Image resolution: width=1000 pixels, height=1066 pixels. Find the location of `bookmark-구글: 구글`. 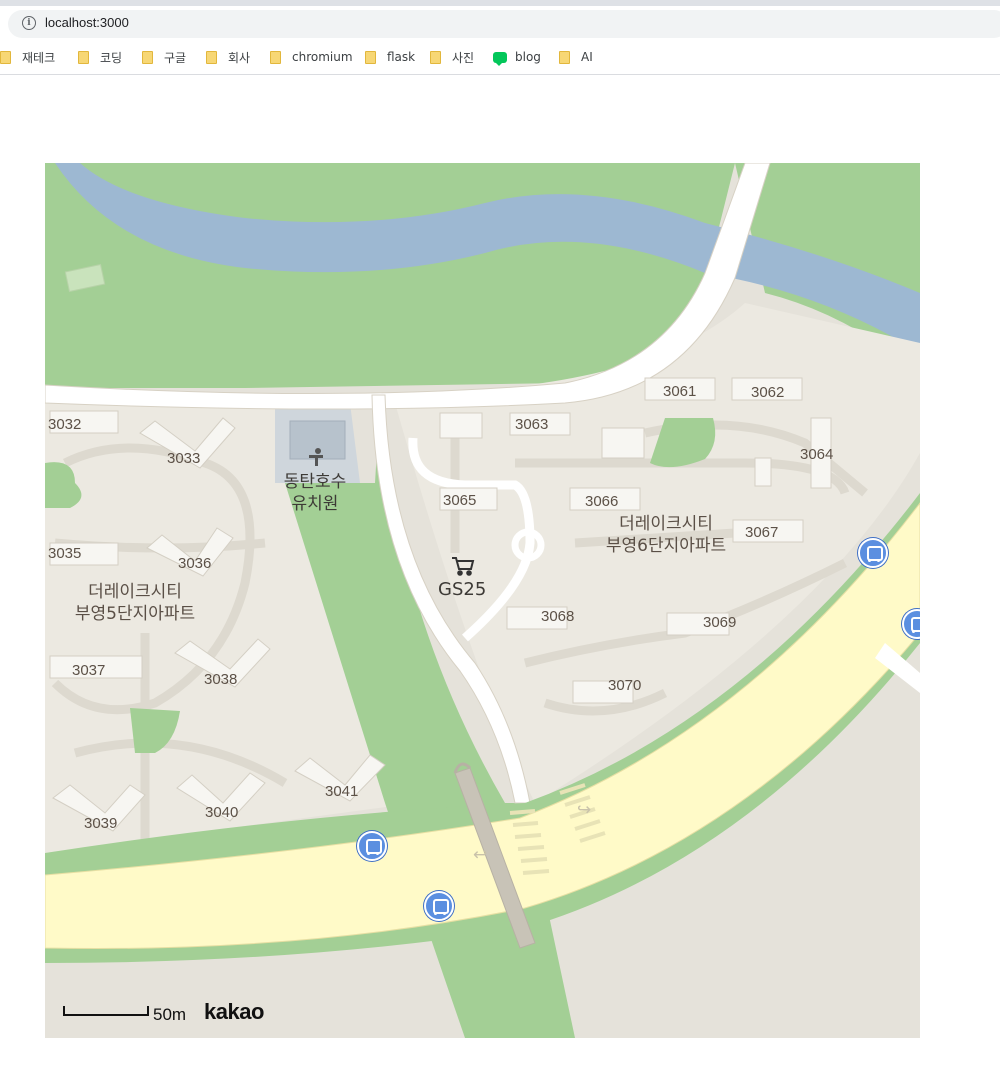

bookmark-구글: 구글 is located at coordinates (164, 57).